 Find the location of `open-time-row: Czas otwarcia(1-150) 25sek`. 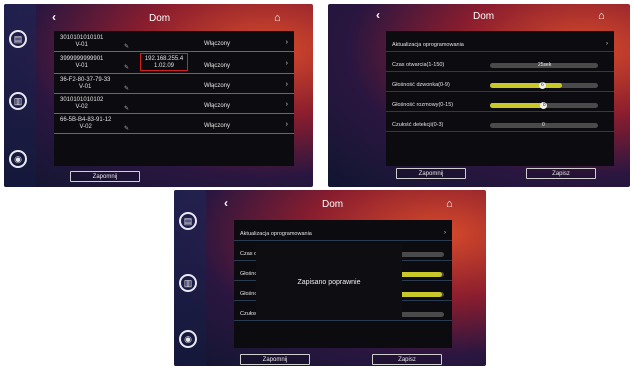

open-time-row: Czas otwarcia(1-150) 25sek is located at coordinates (500, 64).